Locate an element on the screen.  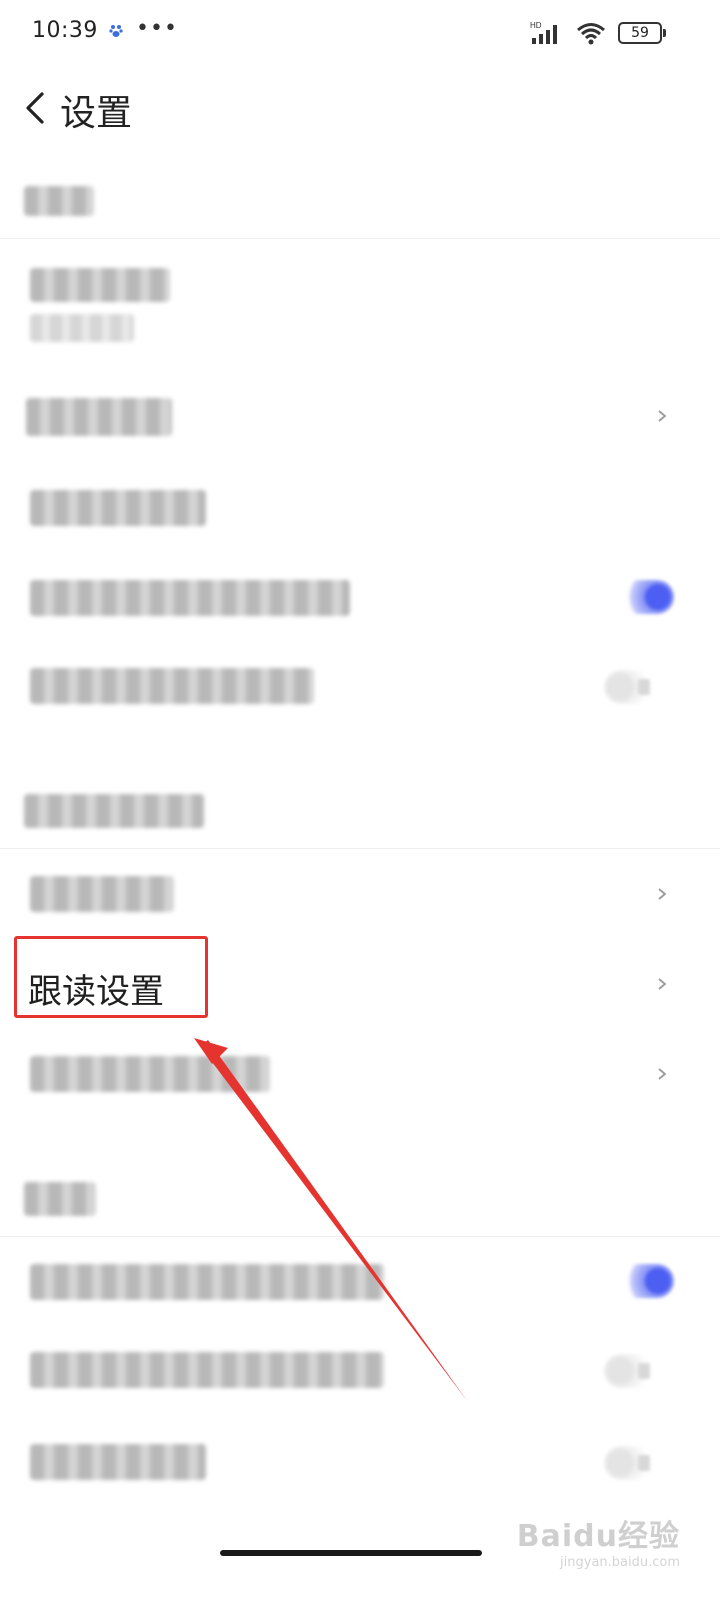
watermark-logo: Baidu经验 is located at coordinates (598, 1536).